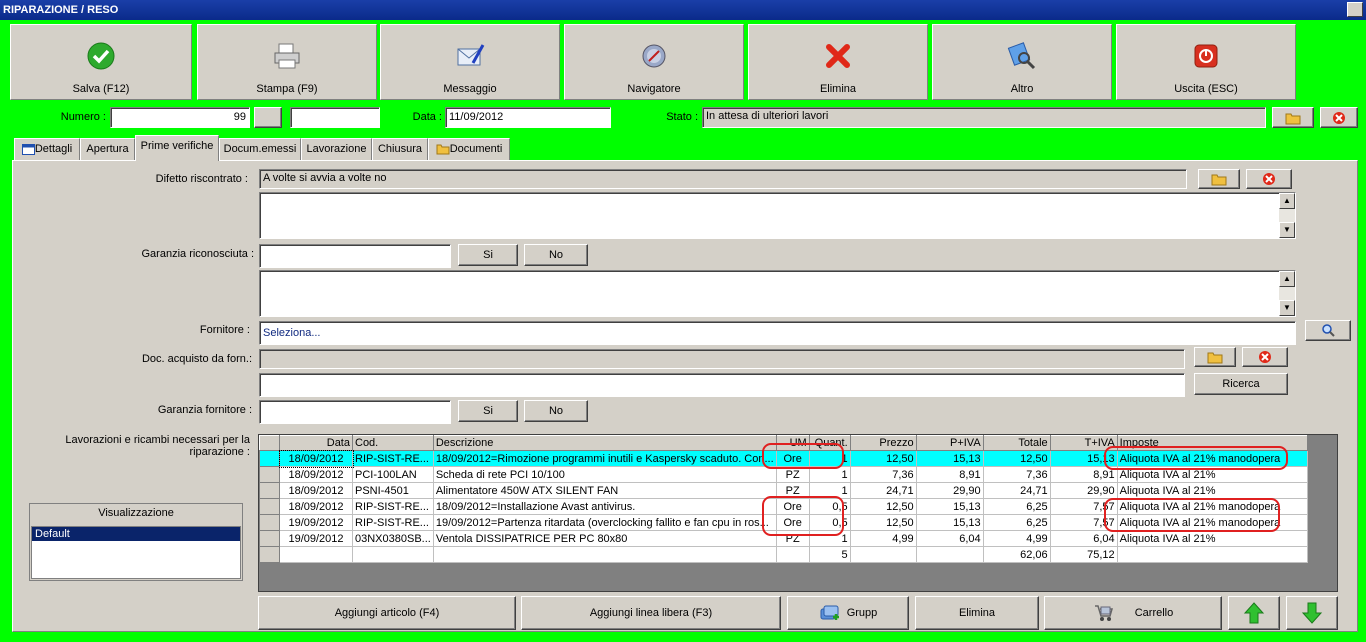  I want to click on move-up-button, so click(1254, 613).